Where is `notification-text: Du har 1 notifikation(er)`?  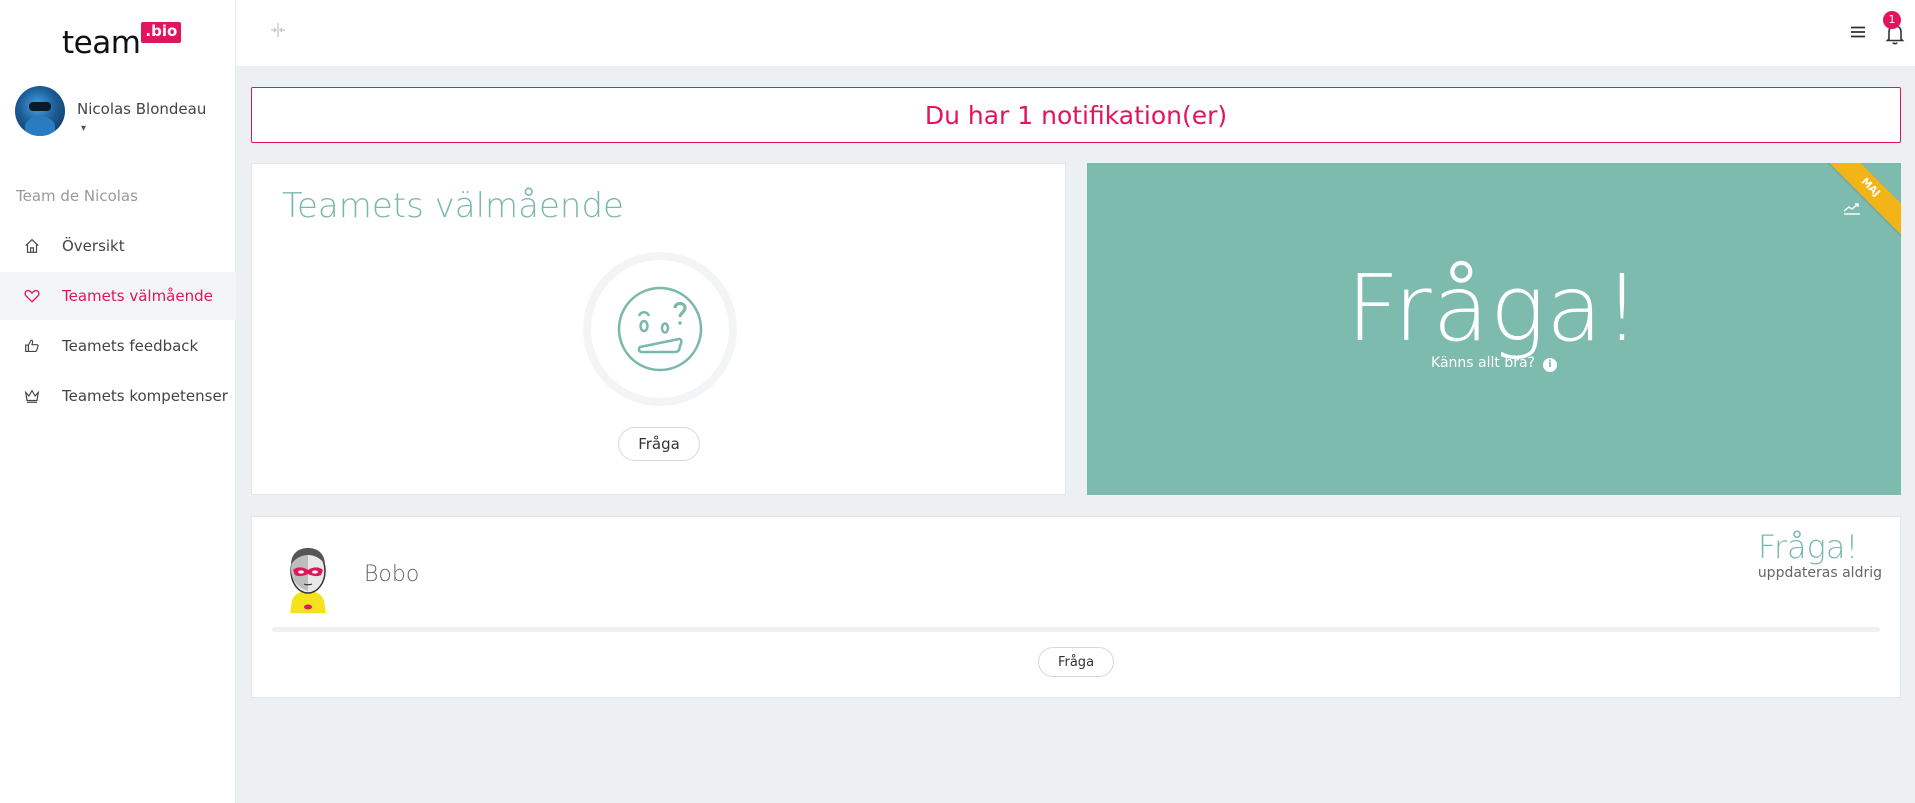 notification-text: Du har 1 notifikation(er) is located at coordinates (1076, 115).